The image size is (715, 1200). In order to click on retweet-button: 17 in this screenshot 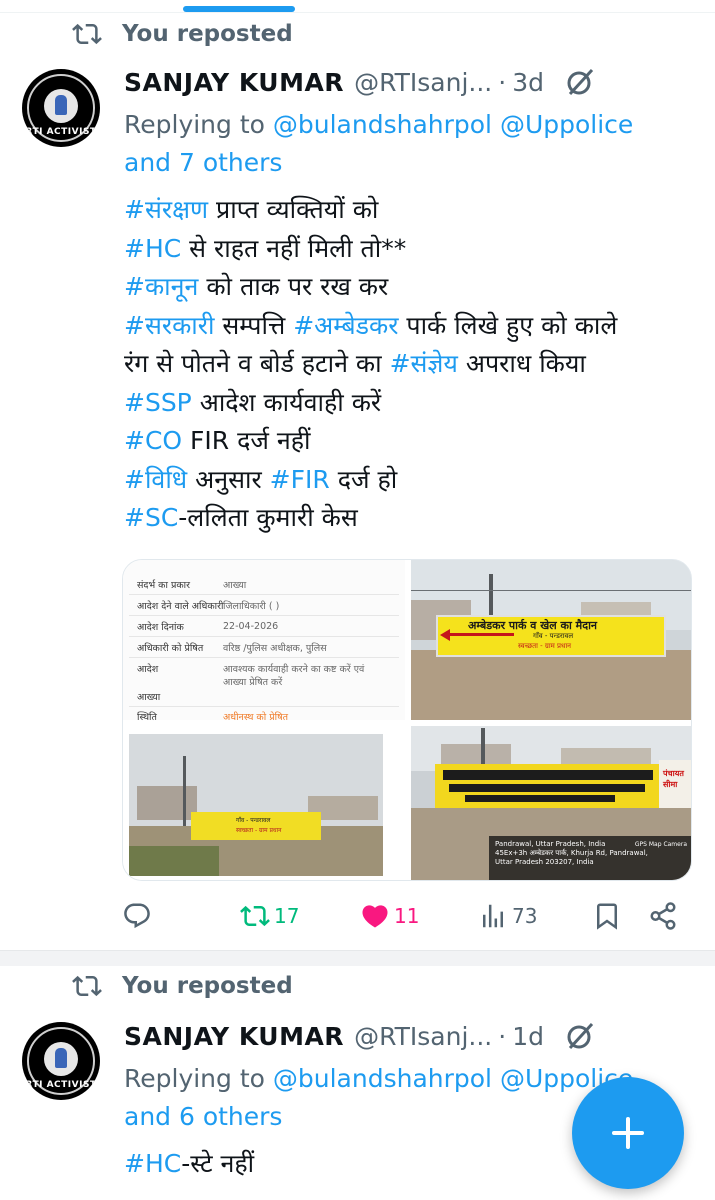, I will do `click(269, 916)`.